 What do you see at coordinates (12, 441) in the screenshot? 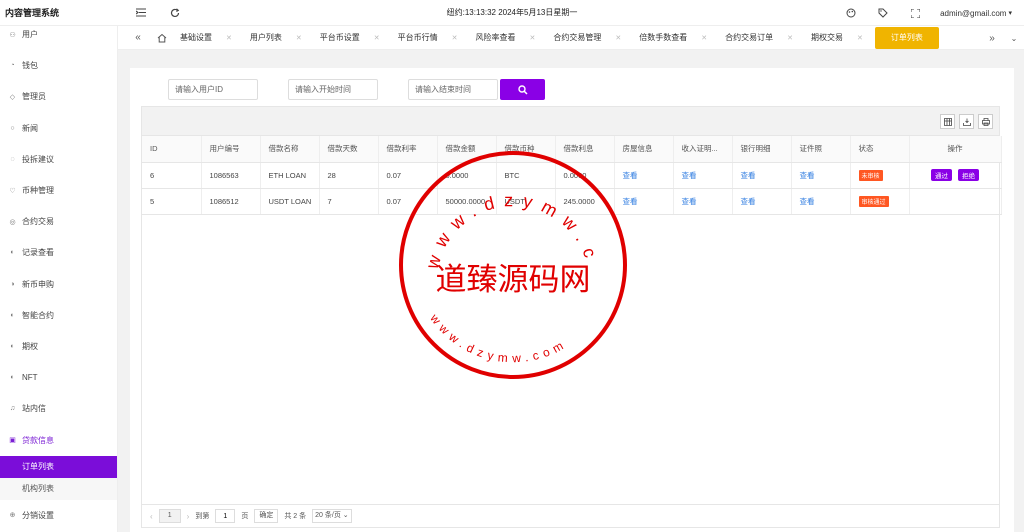
I see `loan-icon: ▣` at bounding box center [12, 441].